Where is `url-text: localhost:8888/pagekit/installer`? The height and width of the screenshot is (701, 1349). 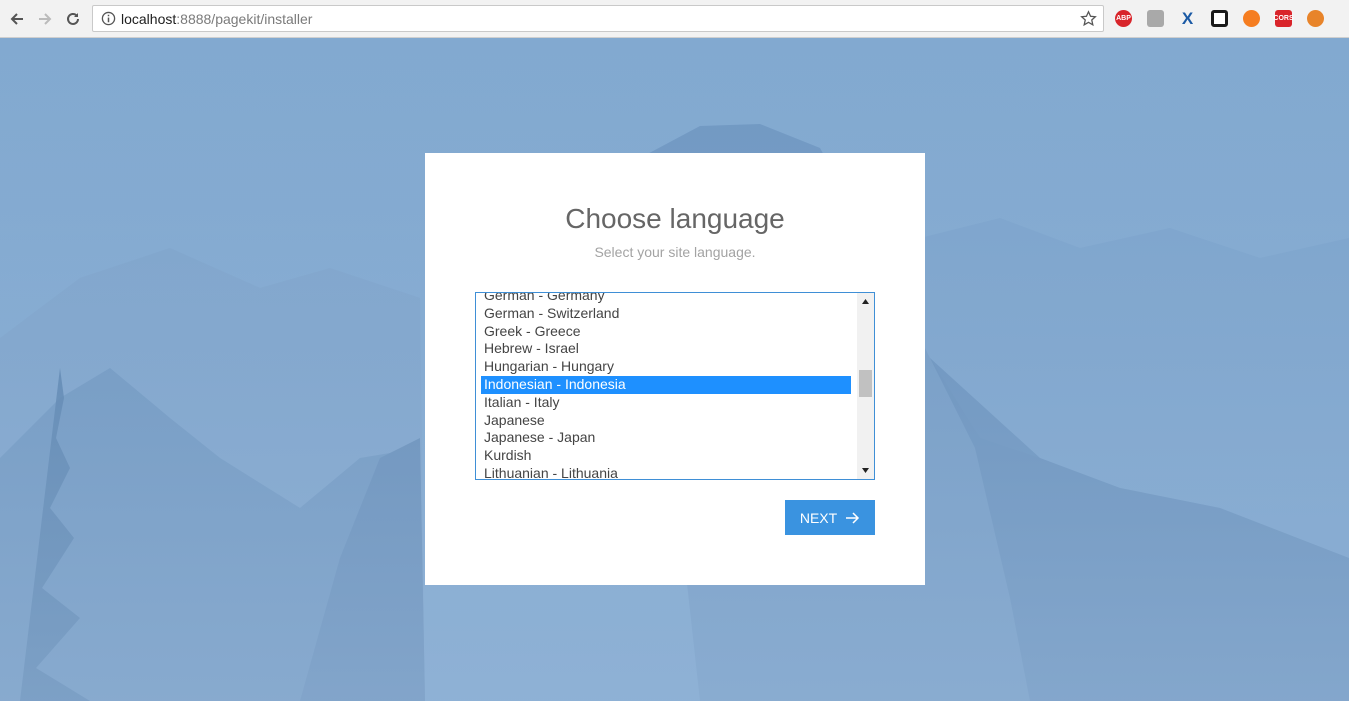
url-text: localhost:8888/pagekit/installer is located at coordinates (216, 19).